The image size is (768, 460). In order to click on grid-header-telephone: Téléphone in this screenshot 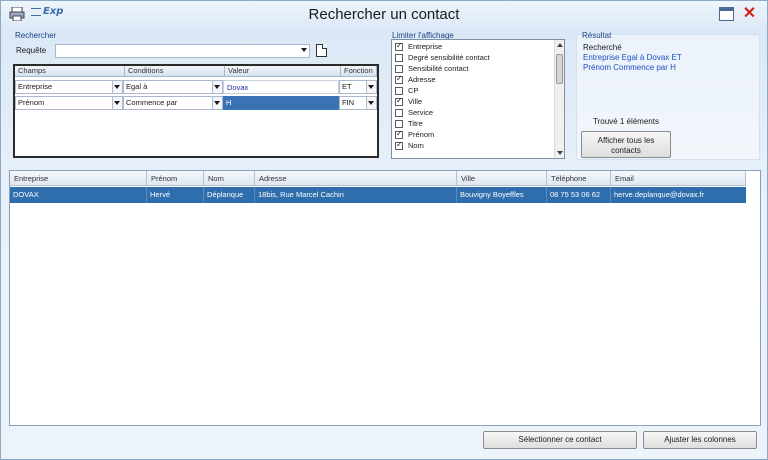, I will do `click(579, 178)`.